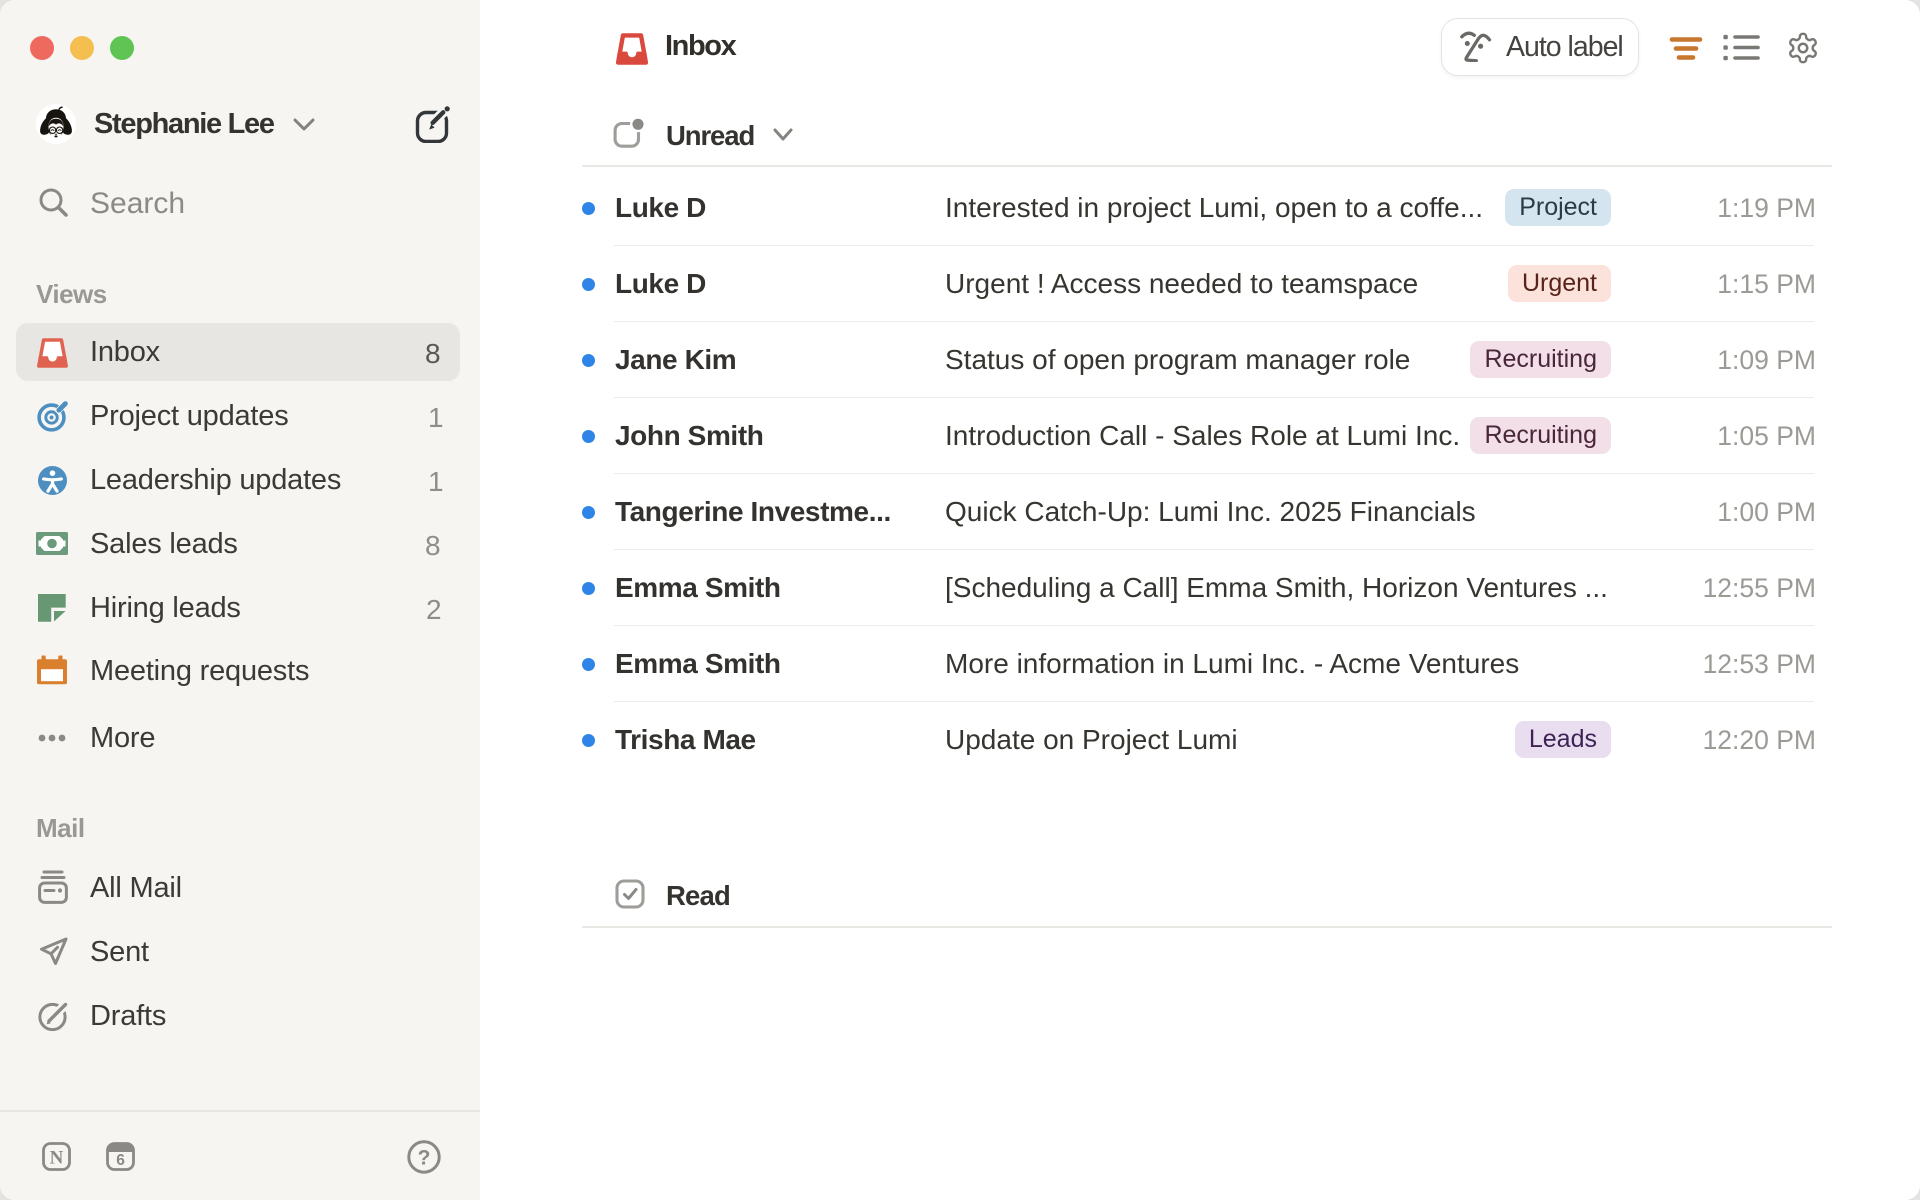 This screenshot has width=1920, height=1200. I want to click on svg-text: N, so click(57, 1158).